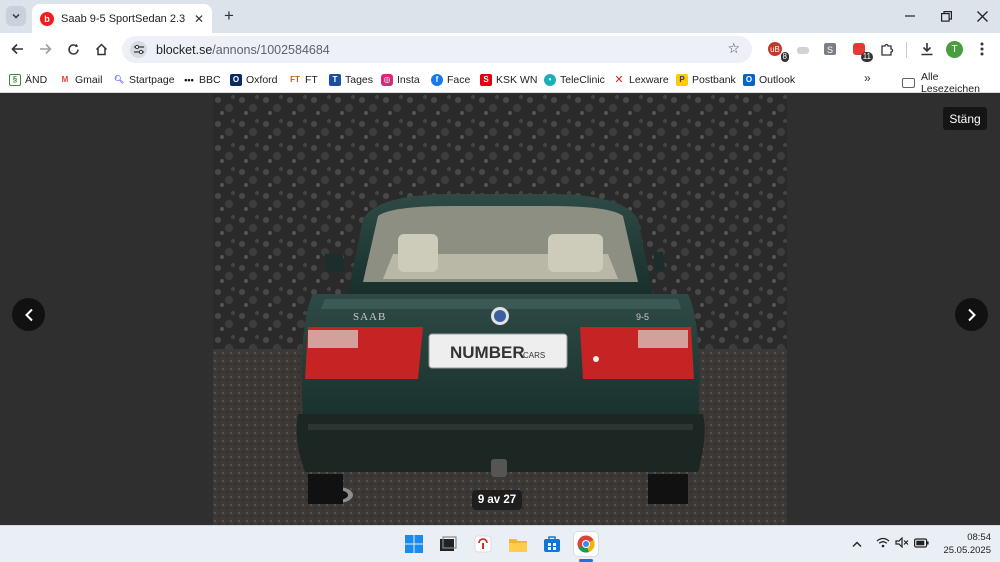 This screenshot has width=1000, height=562. I want to click on tab-active: b Saab 9-5 SportSedan 2.3 T säljes ✕, so click(122, 18).